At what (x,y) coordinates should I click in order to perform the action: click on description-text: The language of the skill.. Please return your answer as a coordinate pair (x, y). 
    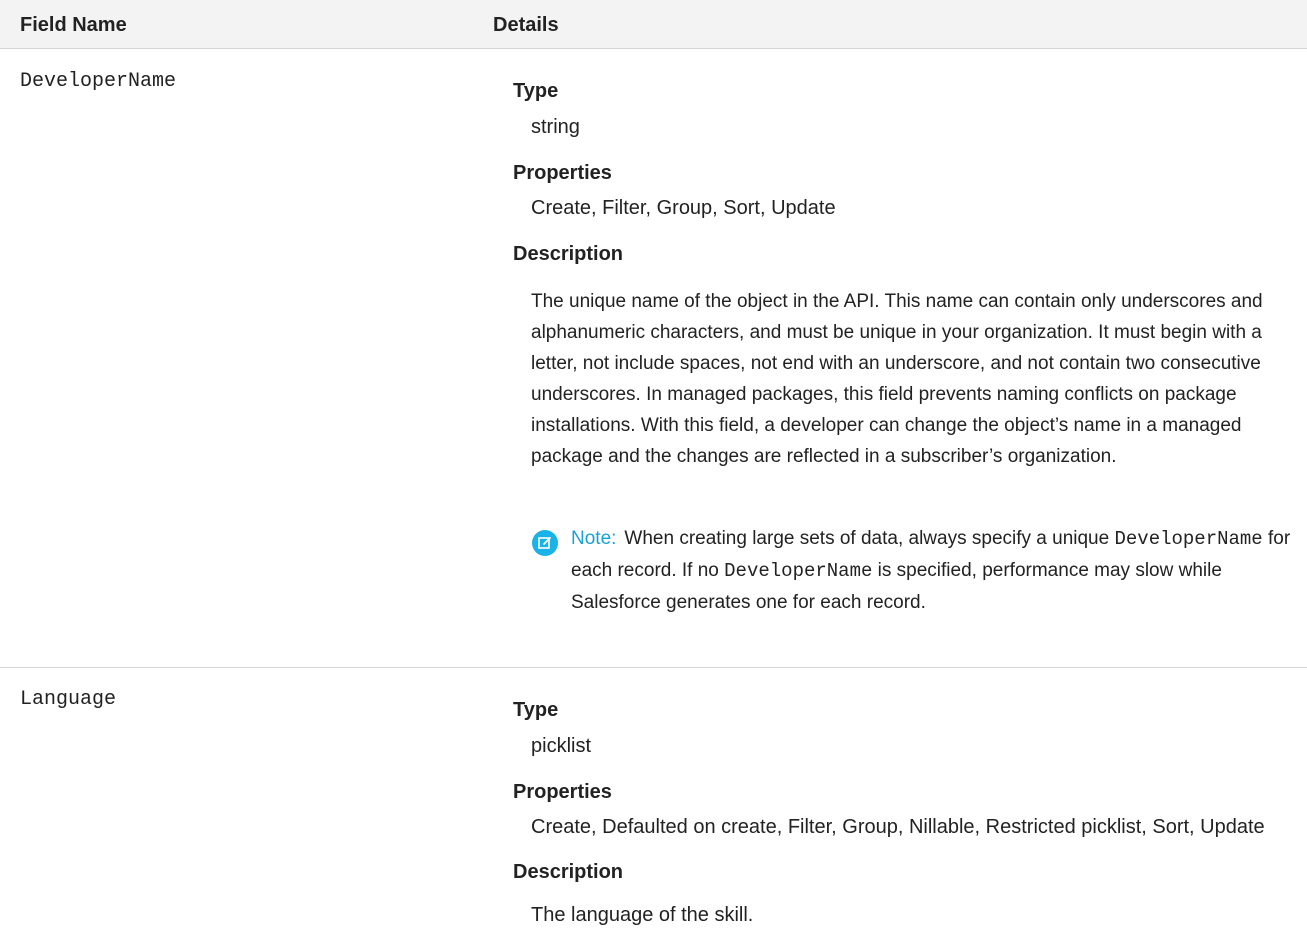
    Looking at the image, I should click on (642, 915).